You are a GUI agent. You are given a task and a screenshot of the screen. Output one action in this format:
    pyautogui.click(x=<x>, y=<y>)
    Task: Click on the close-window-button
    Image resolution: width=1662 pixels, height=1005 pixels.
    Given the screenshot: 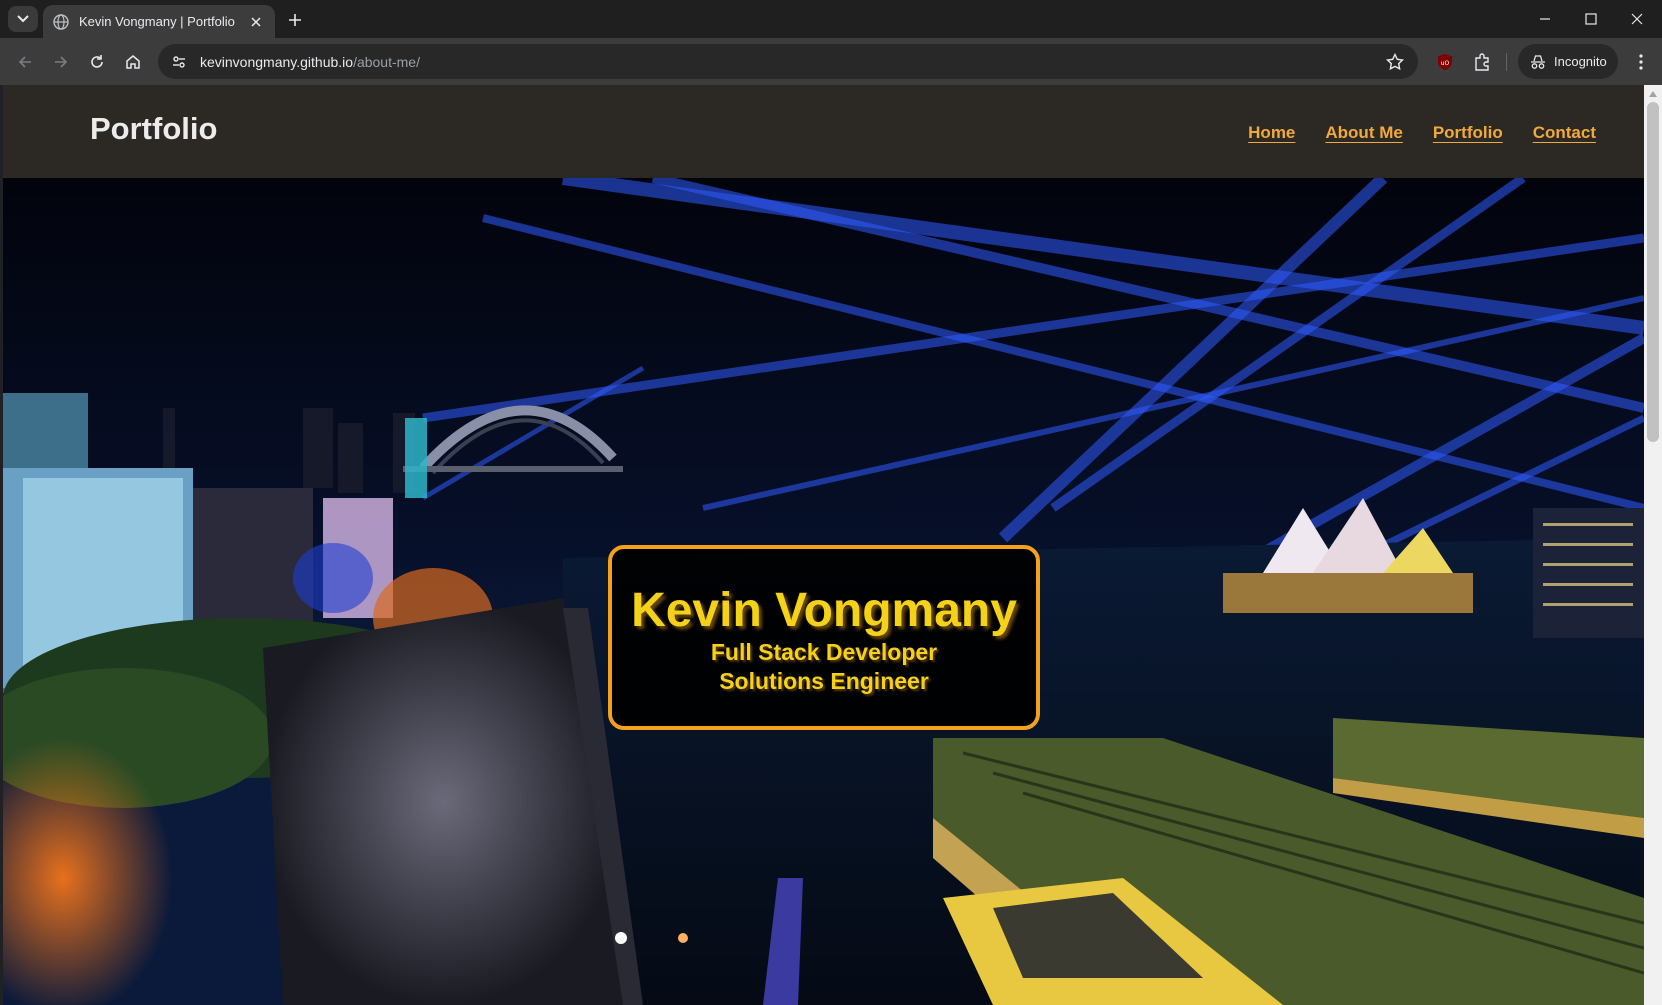 What is the action you would take?
    pyautogui.click(x=1637, y=19)
    